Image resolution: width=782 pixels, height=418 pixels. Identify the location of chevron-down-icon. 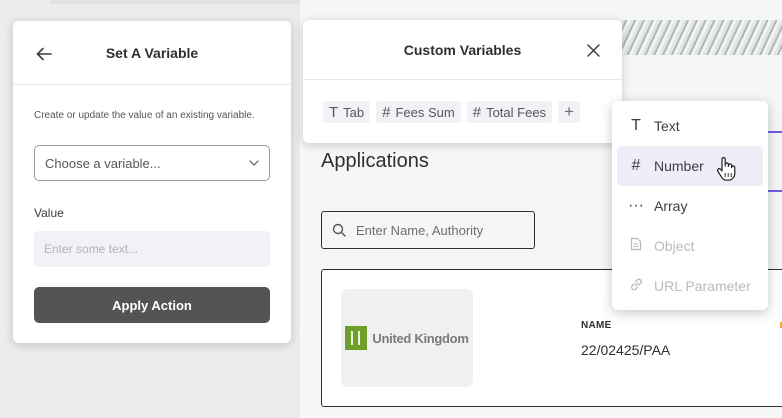
(254, 163).